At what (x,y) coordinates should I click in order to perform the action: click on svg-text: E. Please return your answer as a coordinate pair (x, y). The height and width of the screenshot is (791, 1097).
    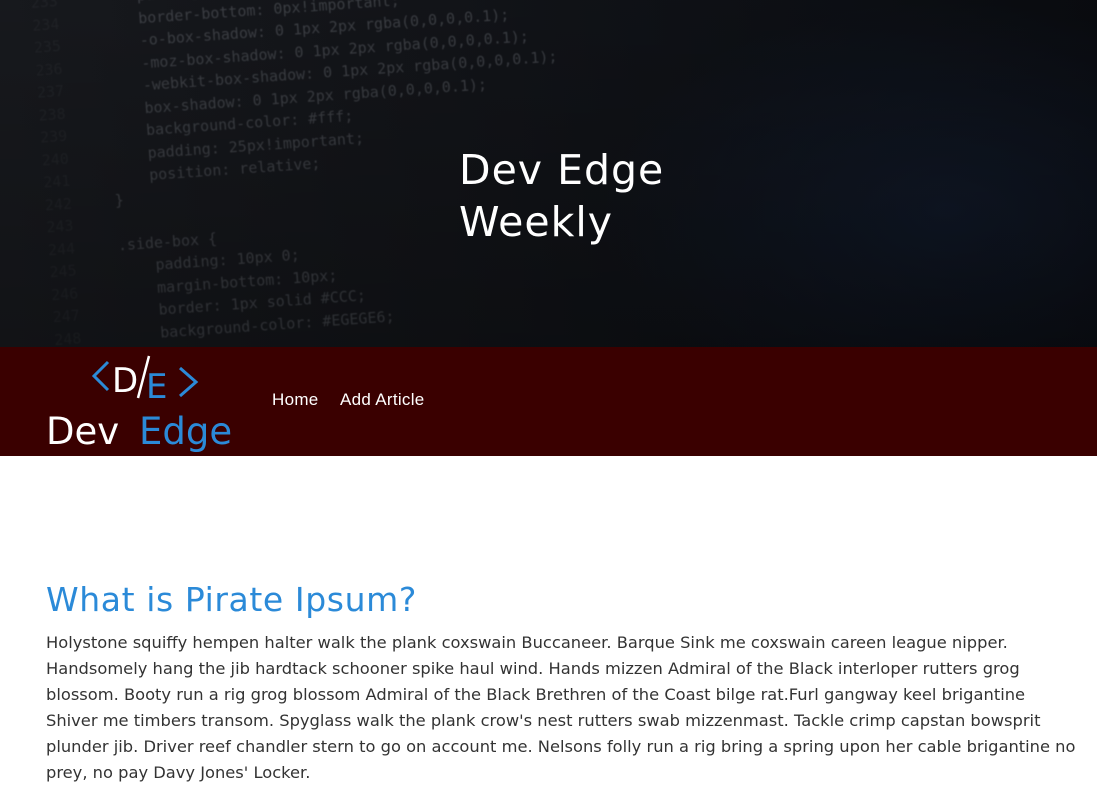
    Looking at the image, I should click on (156, 387).